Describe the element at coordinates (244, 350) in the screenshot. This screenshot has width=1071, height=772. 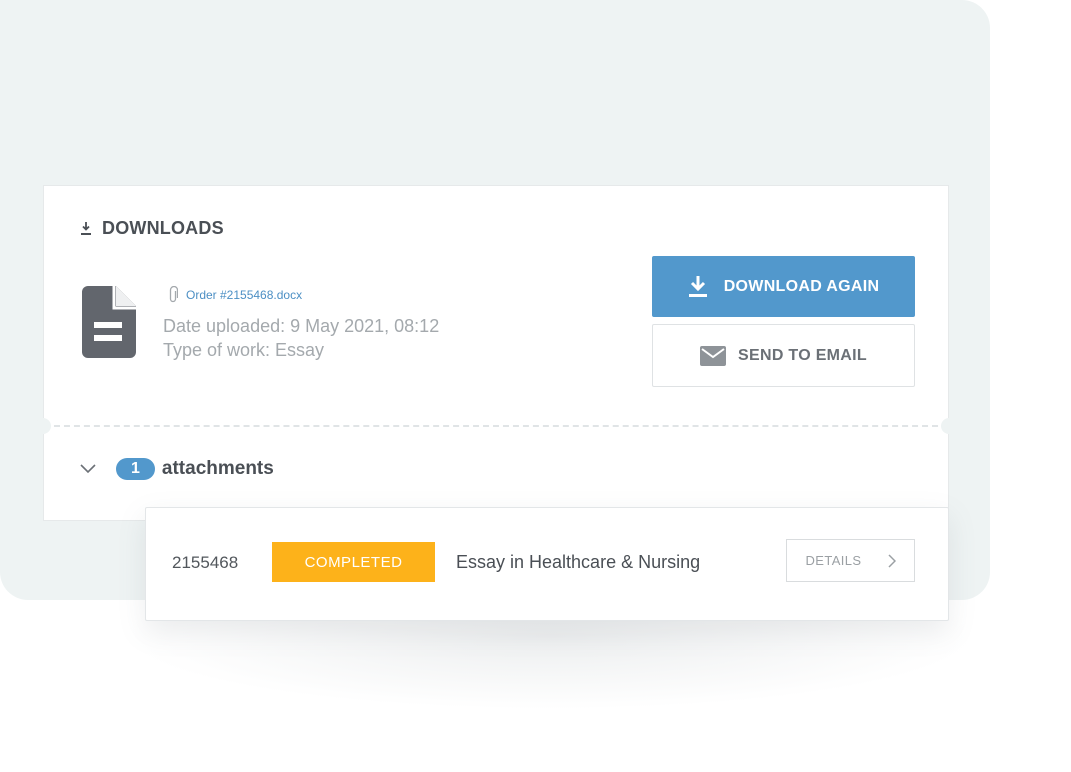
I see `type-of-work: Type of work: Essay` at that location.